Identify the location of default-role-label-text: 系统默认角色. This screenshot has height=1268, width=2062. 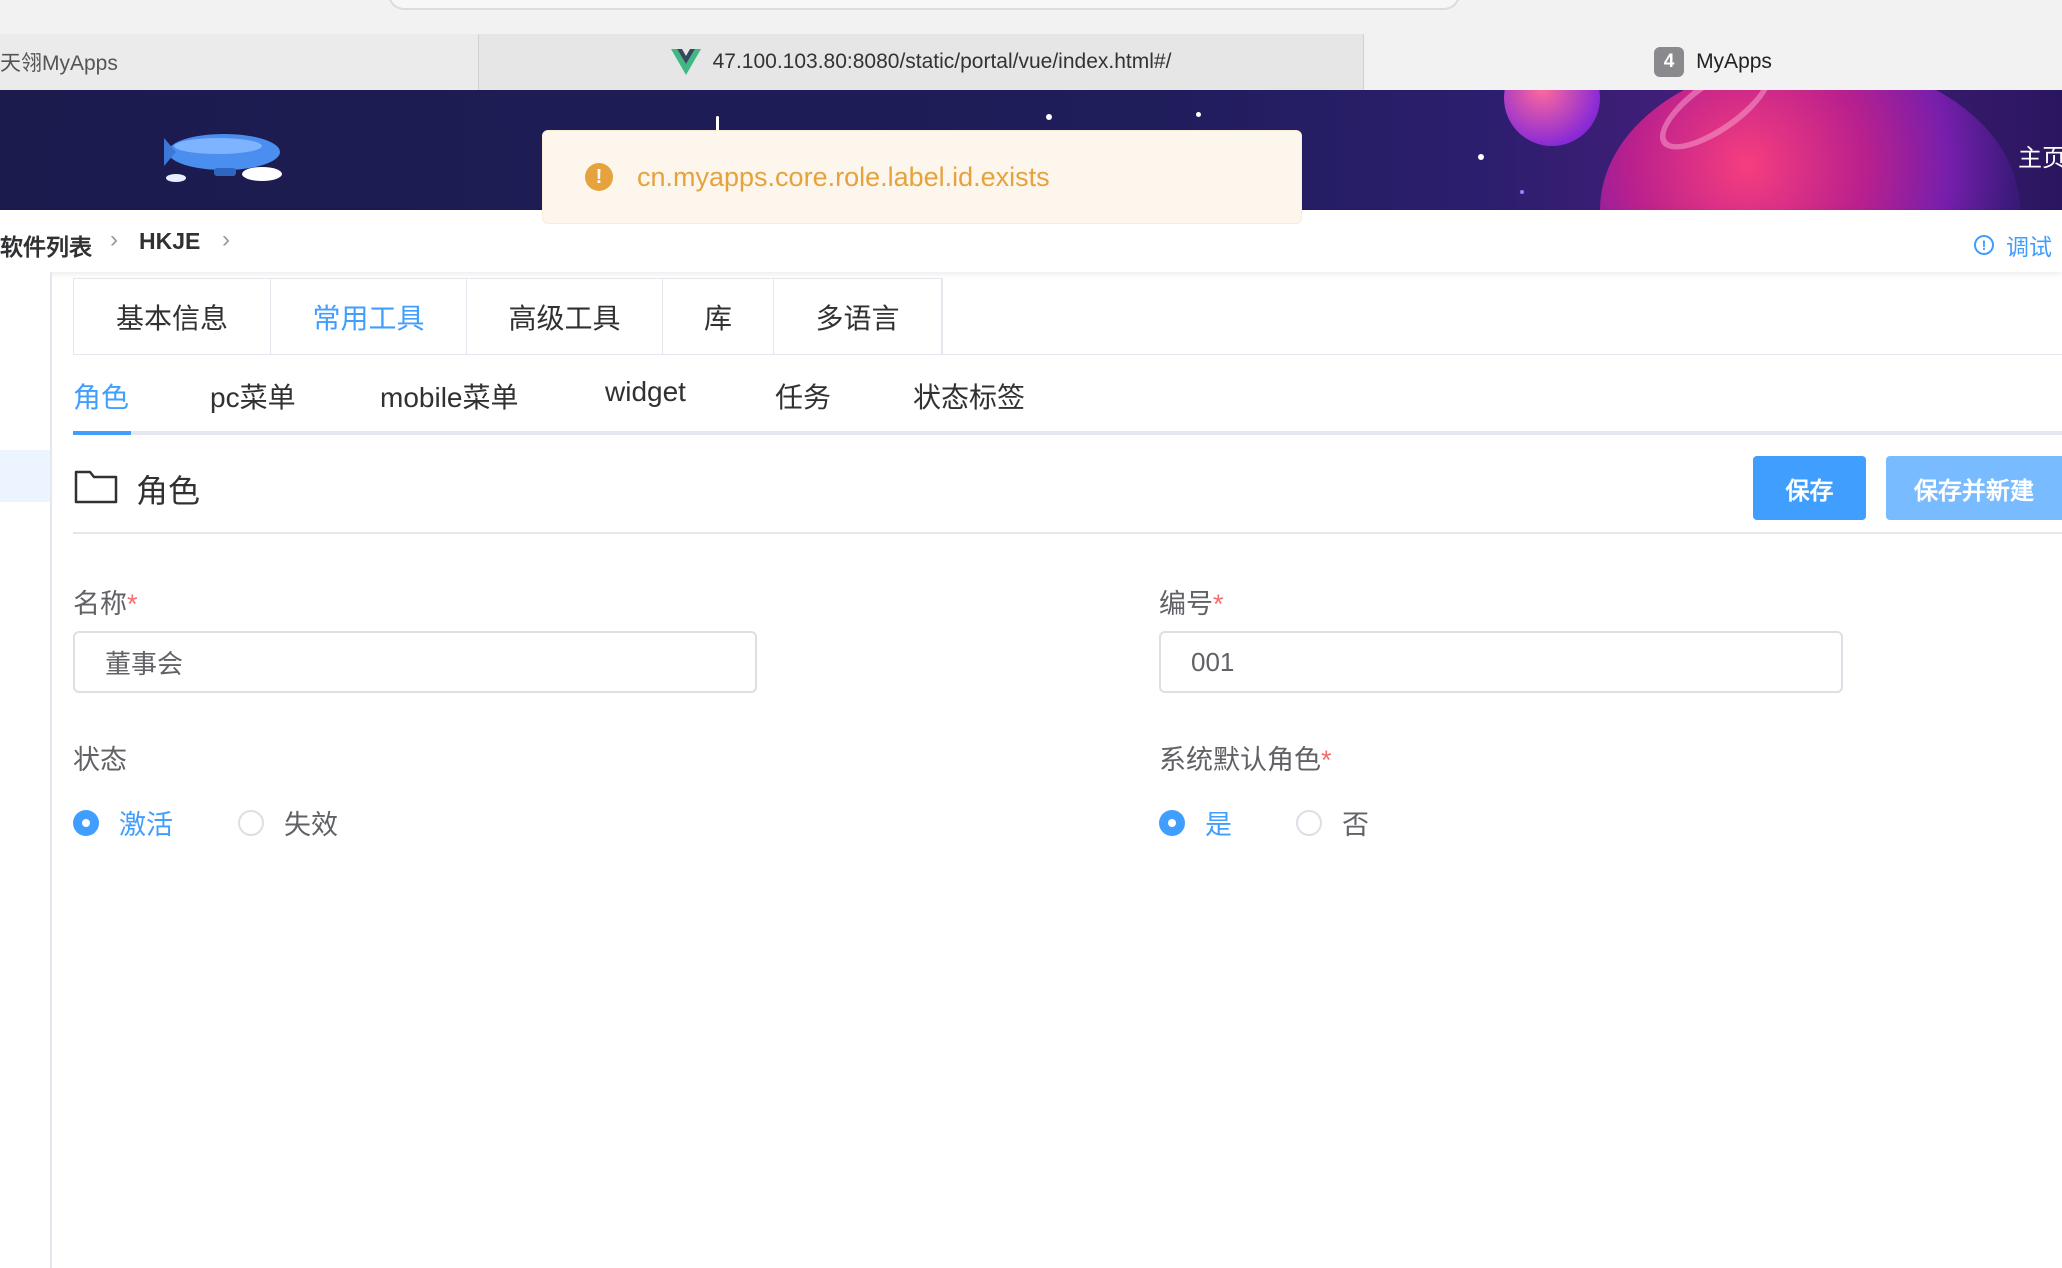
(1240, 760).